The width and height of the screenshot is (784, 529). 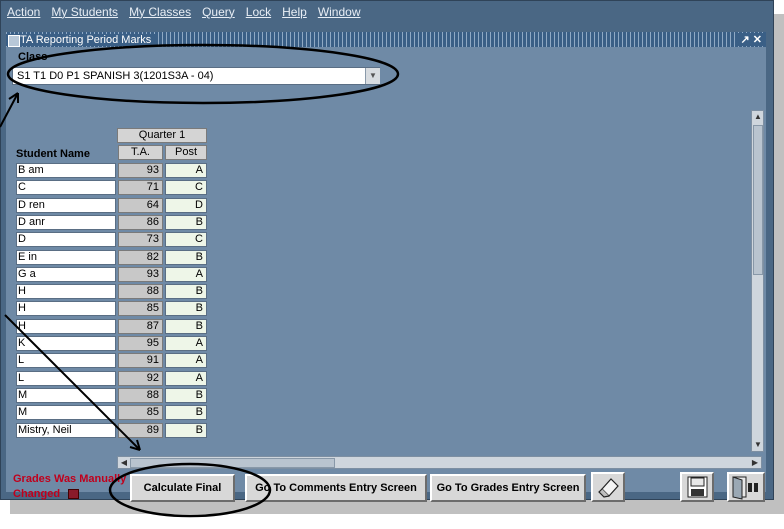 What do you see at coordinates (66, 343) in the screenshot?
I see `student-name-cell: K` at bounding box center [66, 343].